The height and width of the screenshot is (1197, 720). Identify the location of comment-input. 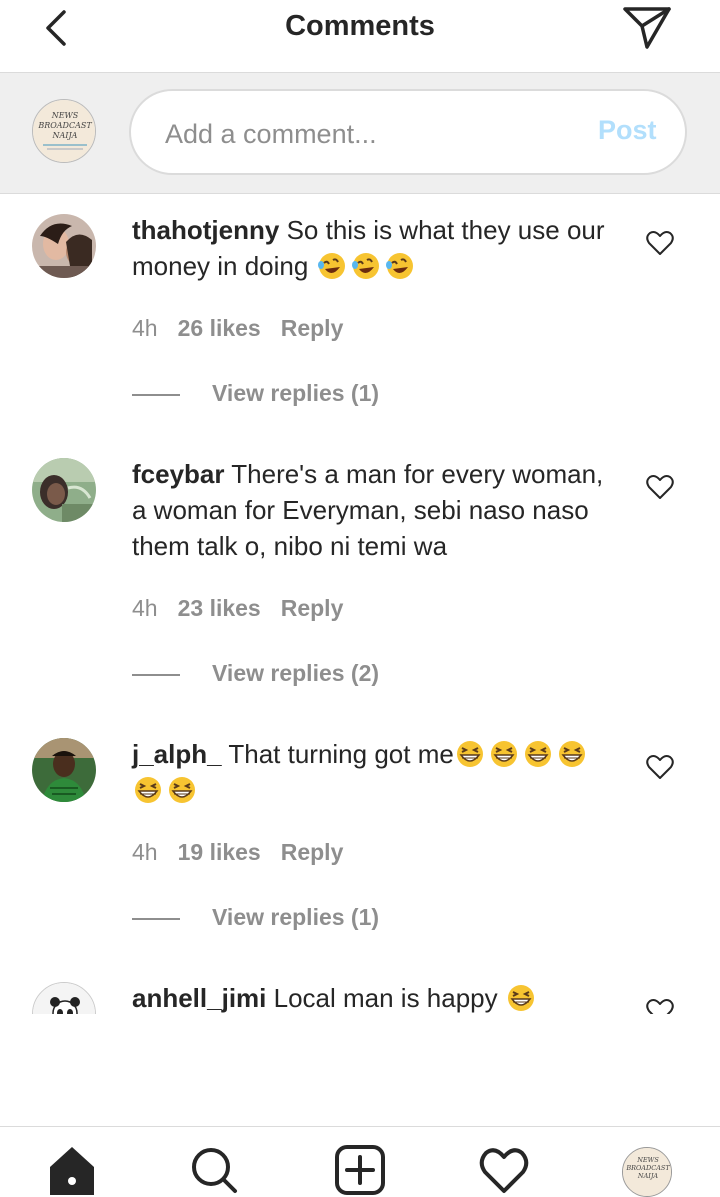
(365, 134).